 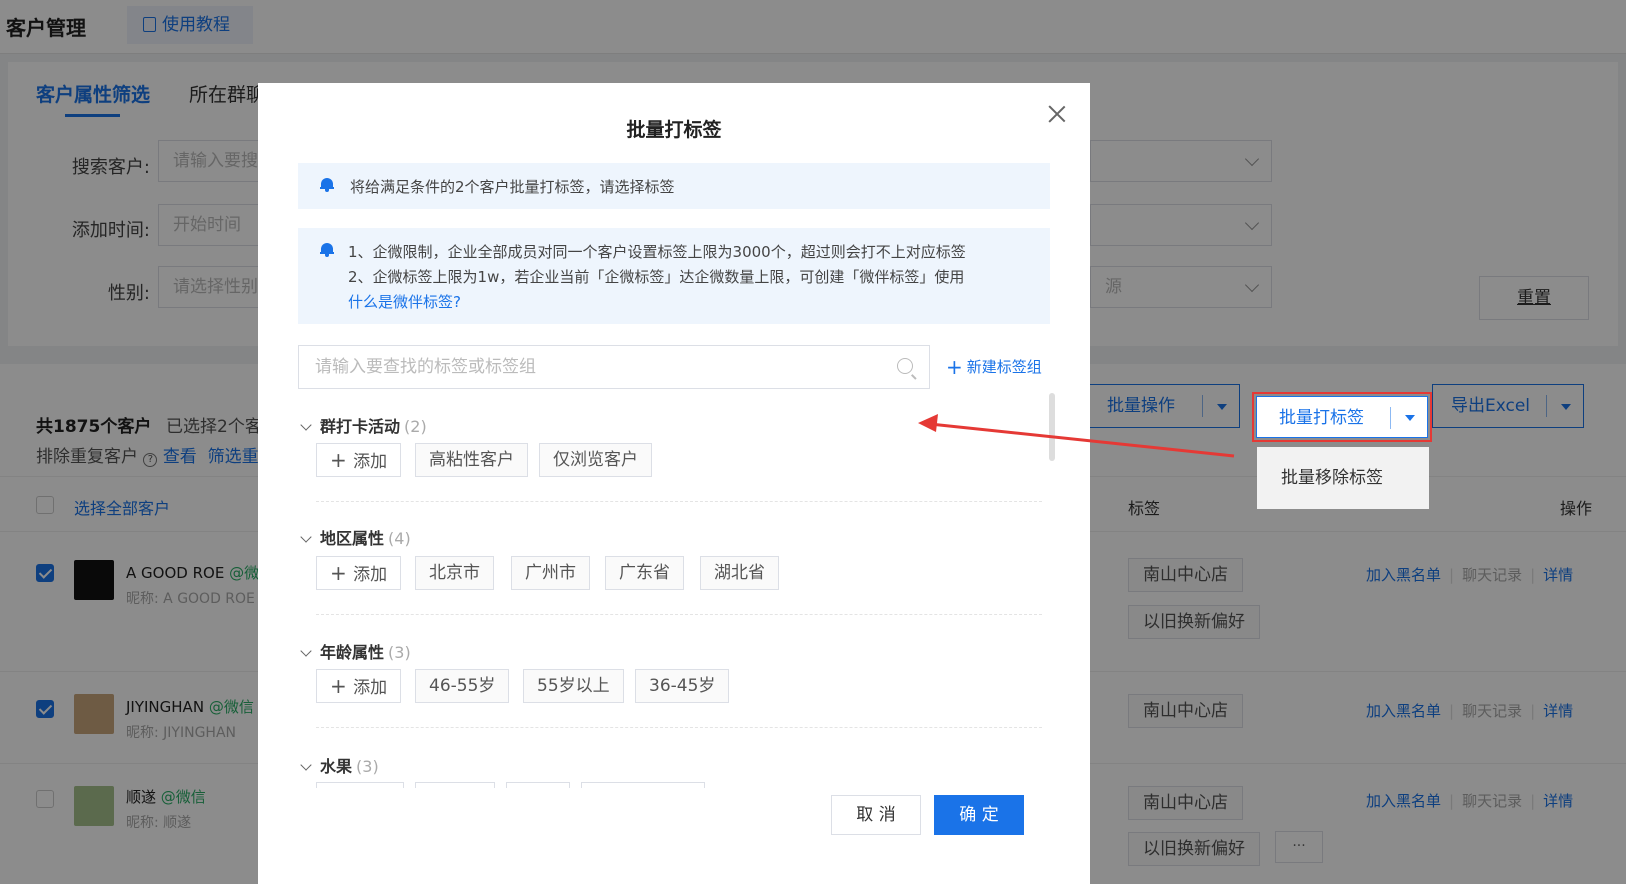 What do you see at coordinates (876, 815) in the screenshot?
I see `cancel-button: 取 消` at bounding box center [876, 815].